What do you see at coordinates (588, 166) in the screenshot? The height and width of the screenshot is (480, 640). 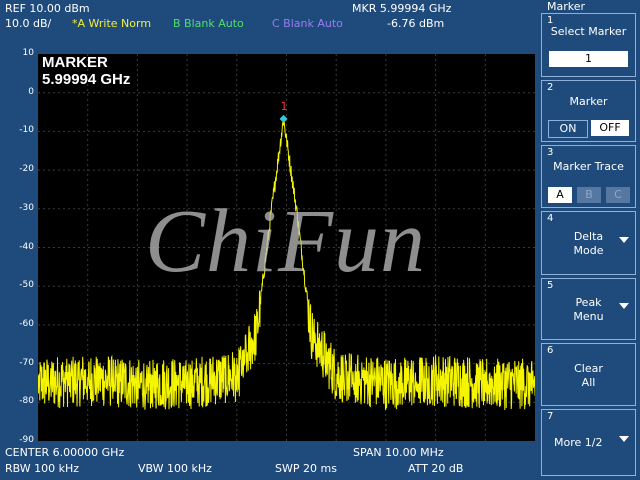 I see `softkey-label: Marker Trace` at bounding box center [588, 166].